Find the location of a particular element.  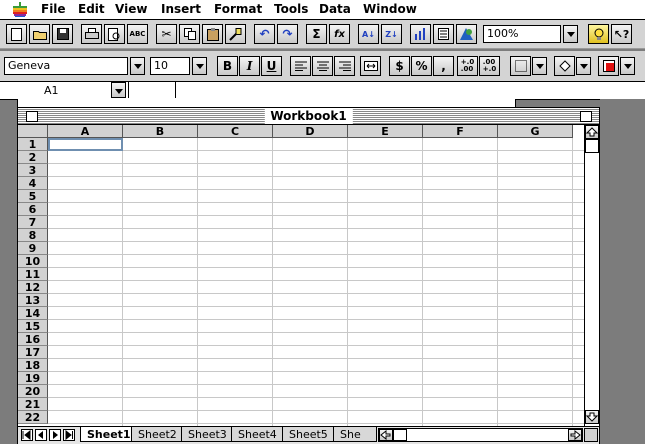

merge-center-icon is located at coordinates (370, 66).